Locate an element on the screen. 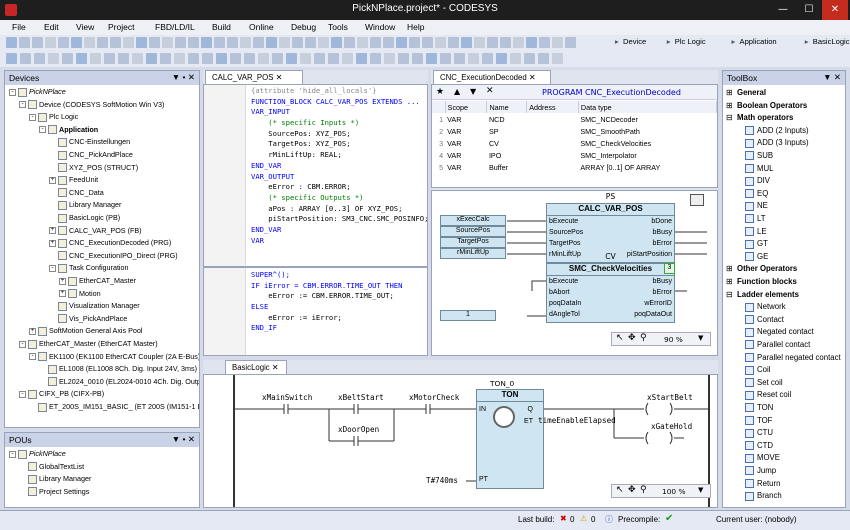  toolbox-item: Coil is located at coordinates (757, 371).